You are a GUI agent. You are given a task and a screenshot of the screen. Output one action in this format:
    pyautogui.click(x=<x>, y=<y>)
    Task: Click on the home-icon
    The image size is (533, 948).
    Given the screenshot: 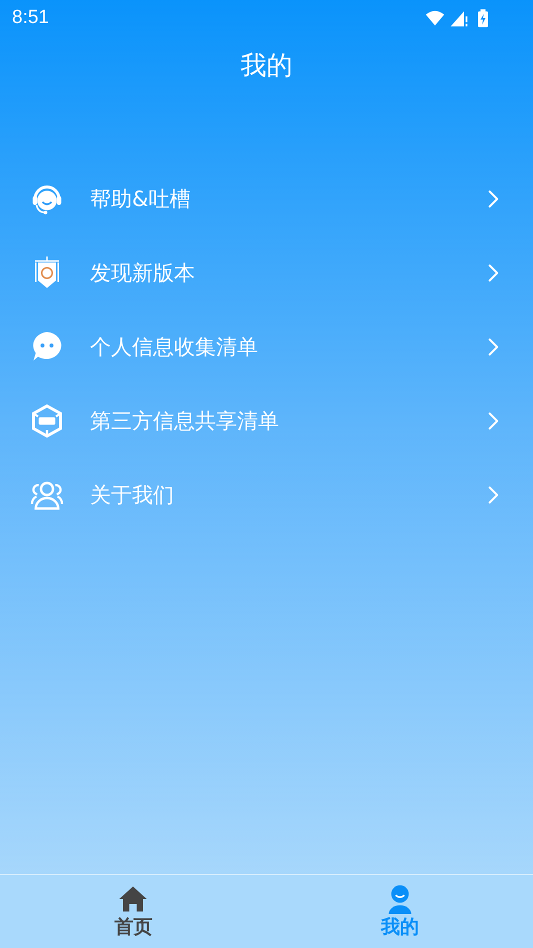 What is the action you would take?
    pyautogui.click(x=133, y=899)
    